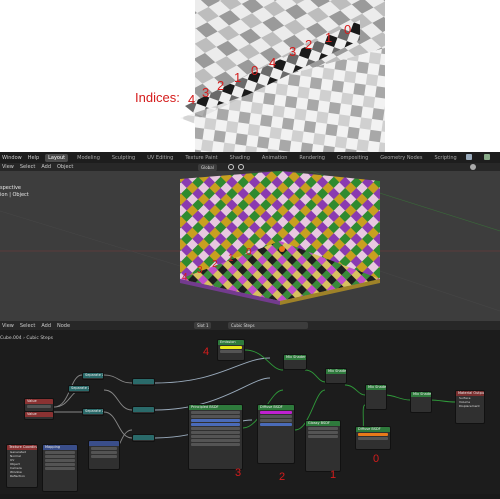  Describe the element at coordinates (46, 326) in the screenshot. I see `ne-menu-add: Add` at that location.